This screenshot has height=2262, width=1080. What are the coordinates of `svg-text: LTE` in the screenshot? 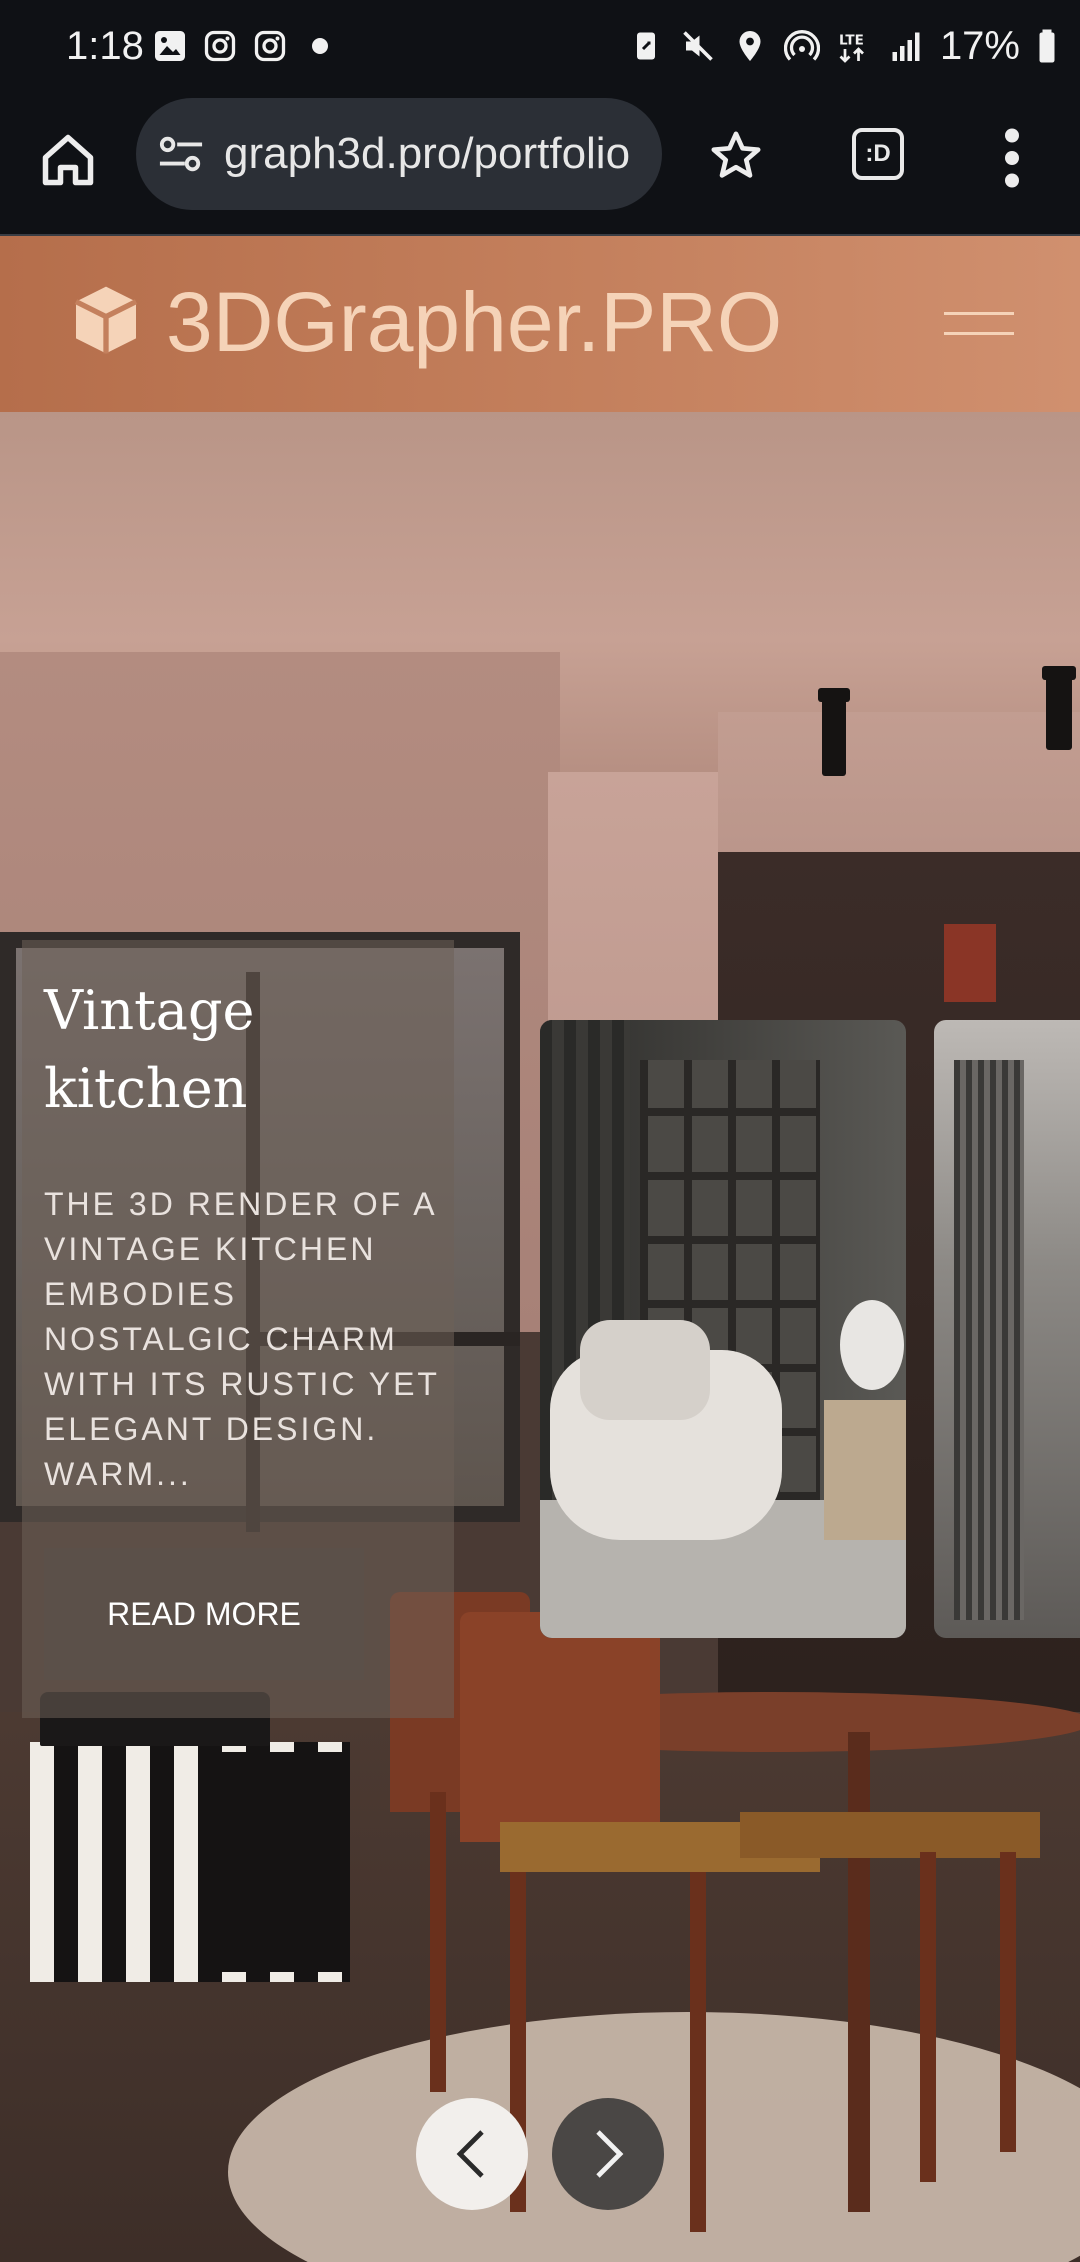 It's located at (851, 41).